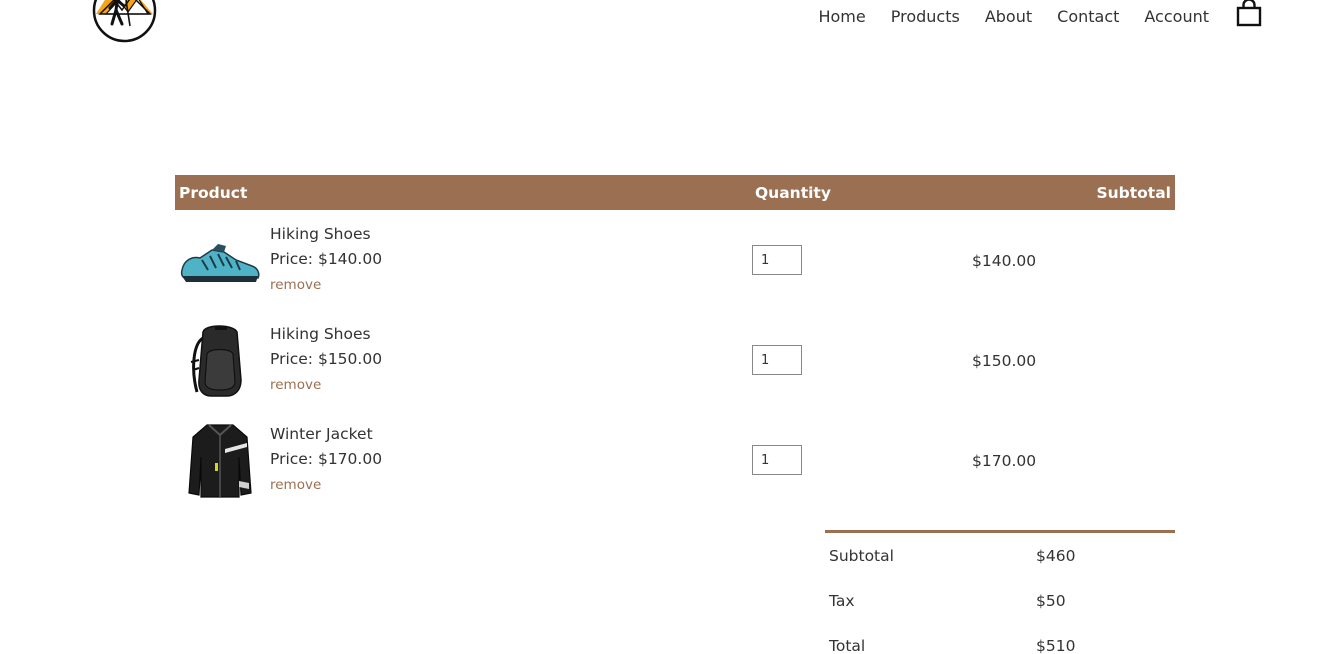  I want to click on order-totals: Subtotal $460 Tax $50 Total $510, so click(1000, 592).